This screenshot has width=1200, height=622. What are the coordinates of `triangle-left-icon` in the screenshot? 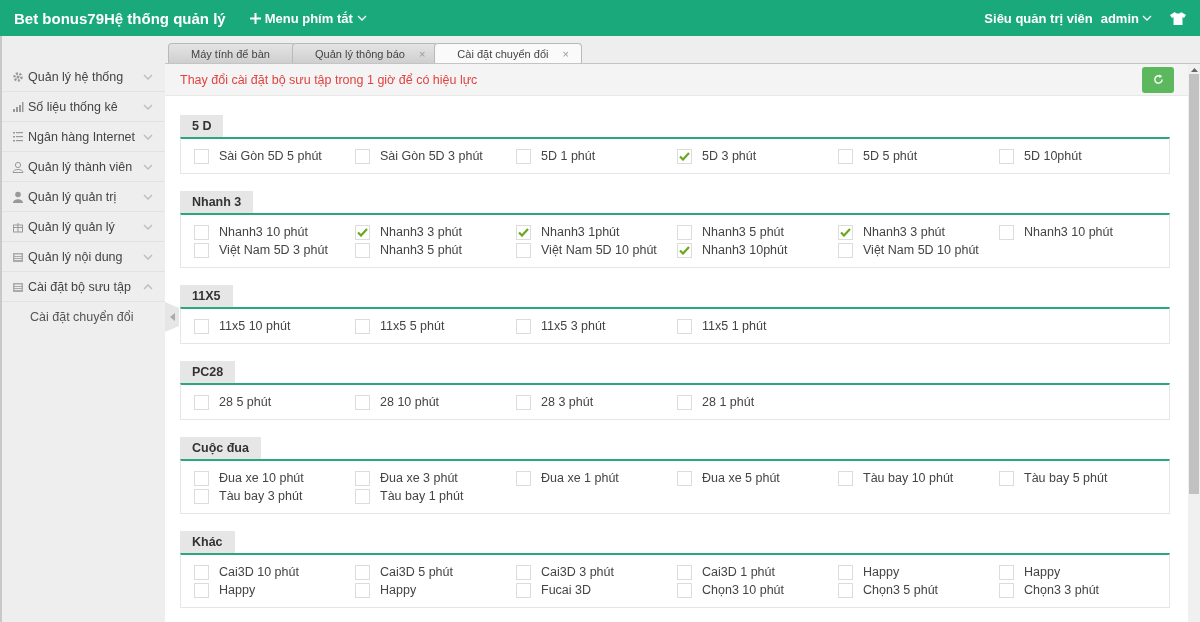 It's located at (172, 317).